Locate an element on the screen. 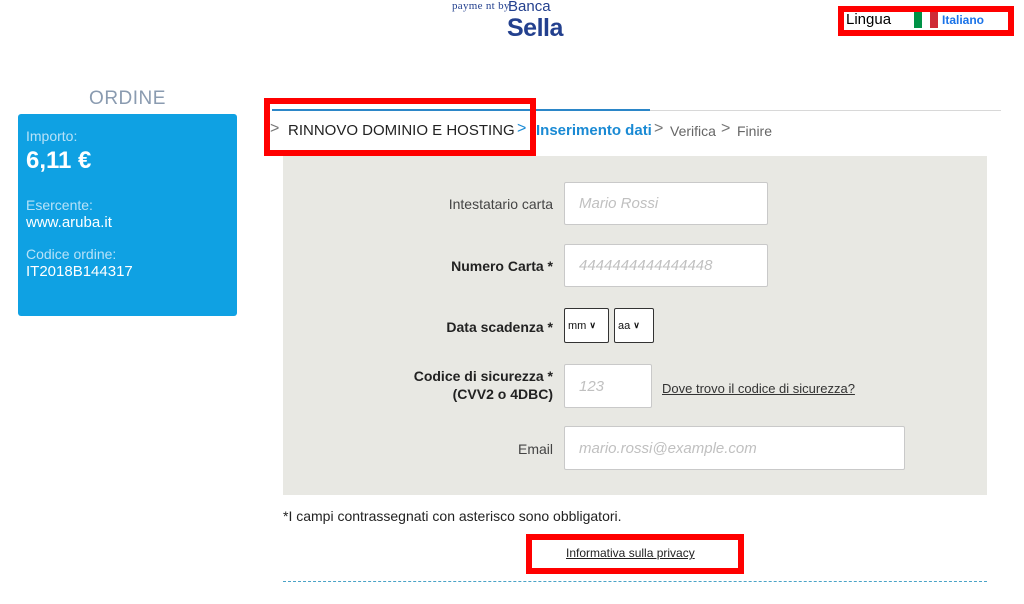  order-code-label: Codice ordine: is located at coordinates (71, 254).